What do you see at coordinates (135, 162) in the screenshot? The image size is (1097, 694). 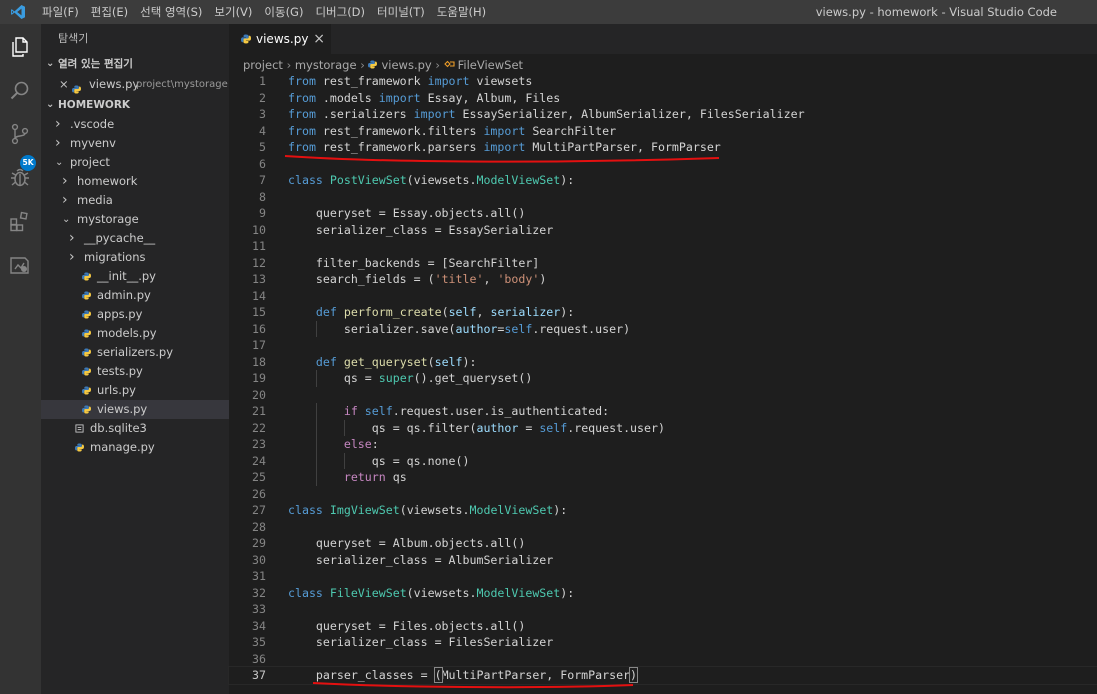 I see `tree-folder: ⌄ project` at bounding box center [135, 162].